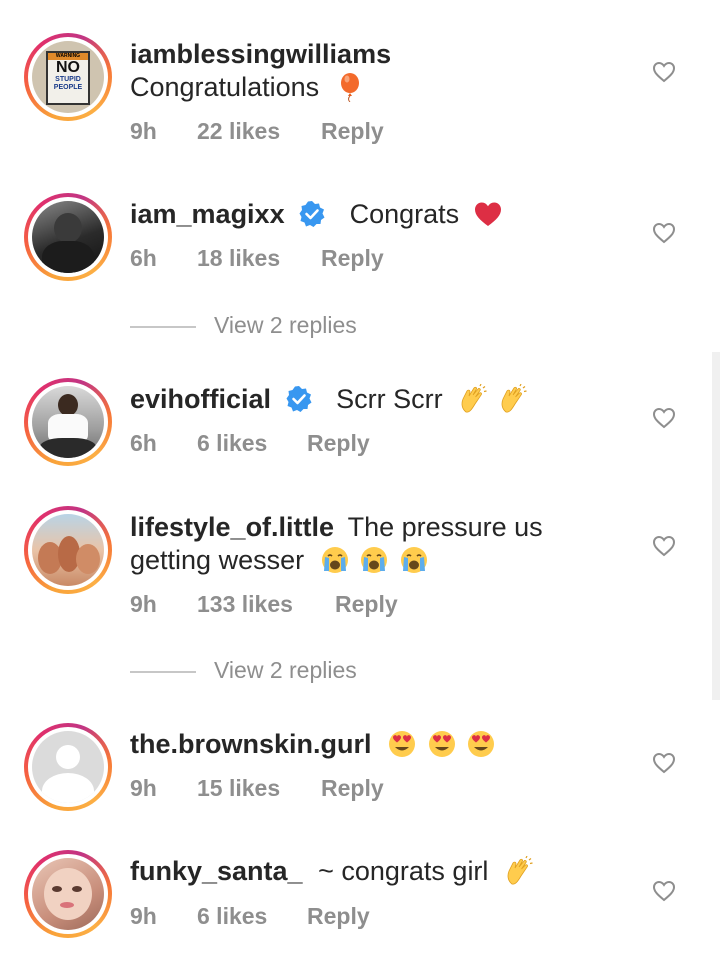 The image size is (720, 956). Describe the element at coordinates (238, 258) in the screenshot. I see `comment-likes: 18 likes` at that location.